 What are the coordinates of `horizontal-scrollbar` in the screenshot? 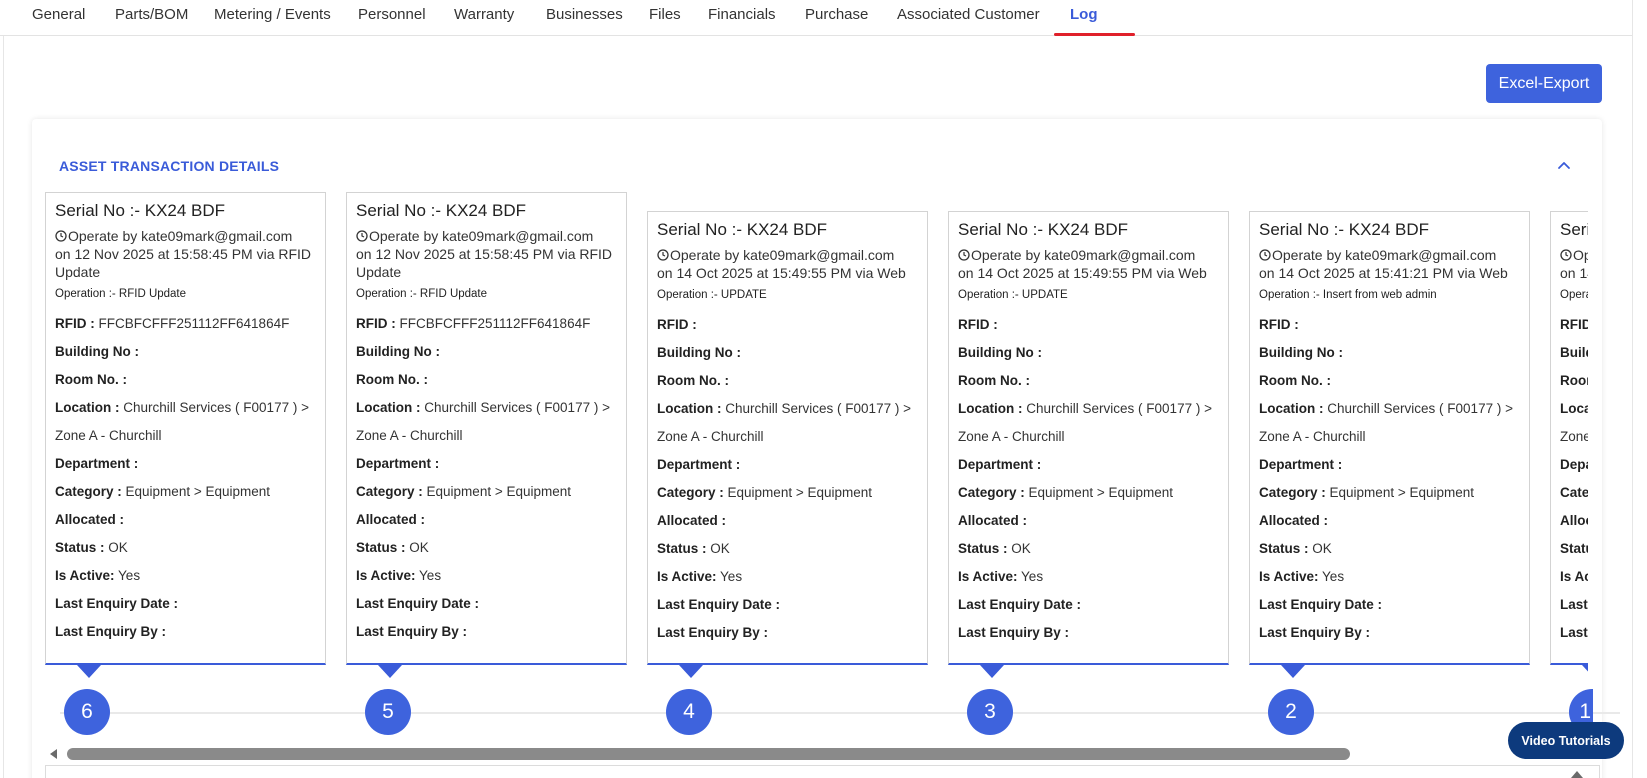 It's located at (816, 754).